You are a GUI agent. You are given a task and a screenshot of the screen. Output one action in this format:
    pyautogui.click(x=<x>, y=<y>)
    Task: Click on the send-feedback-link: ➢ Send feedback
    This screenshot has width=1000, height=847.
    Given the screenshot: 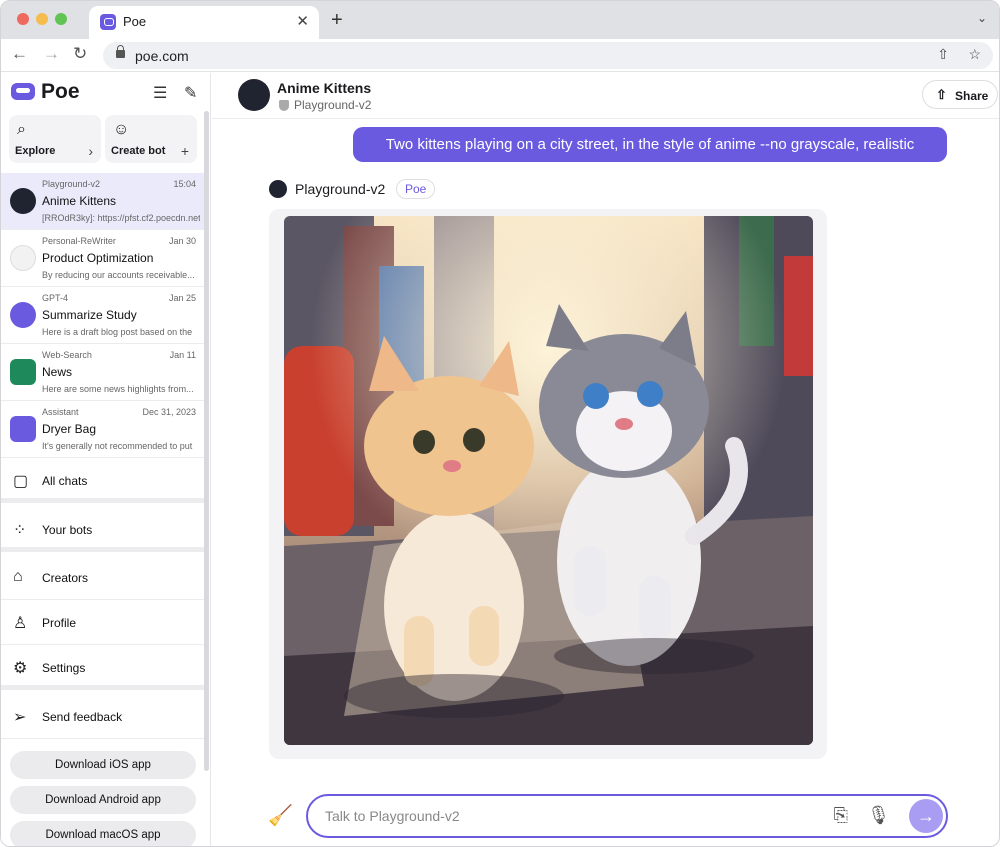 What is the action you would take?
    pyautogui.click(x=104, y=717)
    